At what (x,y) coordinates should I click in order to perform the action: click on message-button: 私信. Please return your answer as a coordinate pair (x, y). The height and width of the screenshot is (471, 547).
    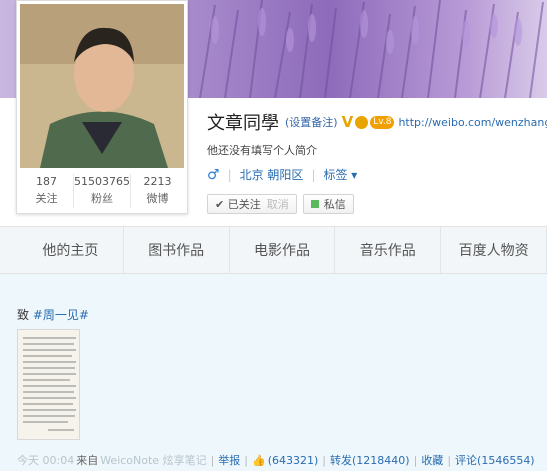
    Looking at the image, I should click on (328, 204).